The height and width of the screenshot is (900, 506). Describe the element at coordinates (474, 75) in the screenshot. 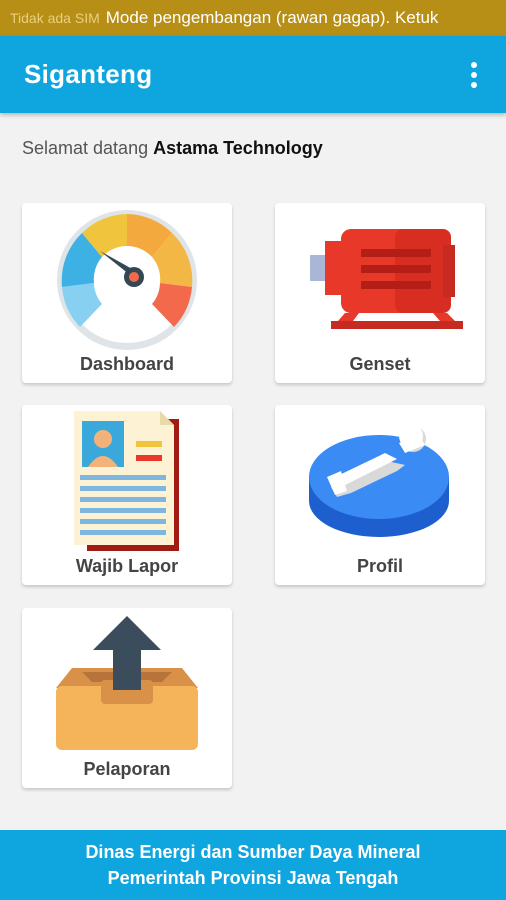

I see `more-vert-icon` at that location.